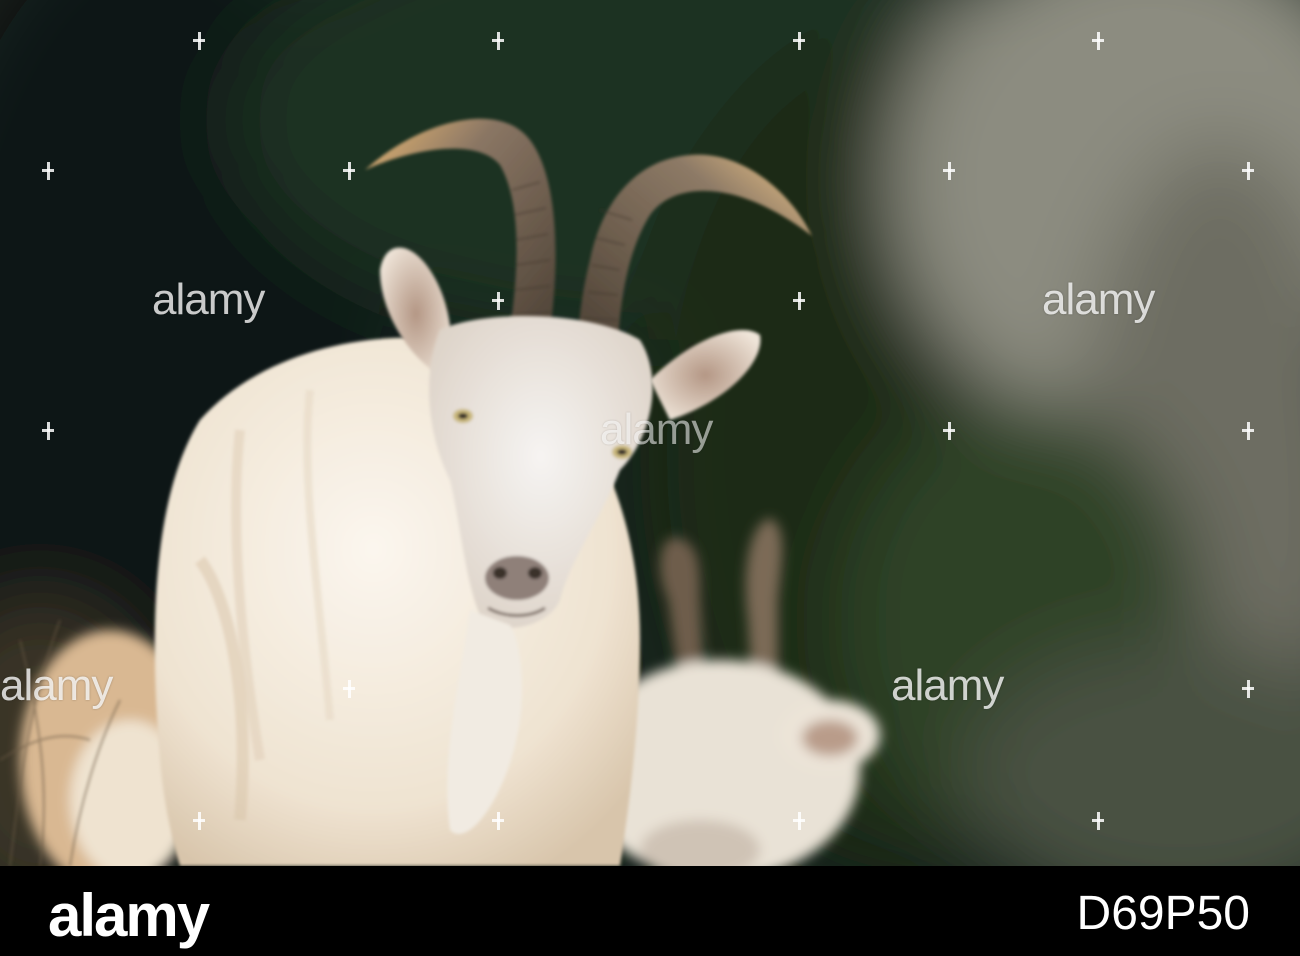 The image size is (1300, 956). Describe the element at coordinates (650, 911) in the screenshot. I see `footer-bar: alamy D69P50` at that location.